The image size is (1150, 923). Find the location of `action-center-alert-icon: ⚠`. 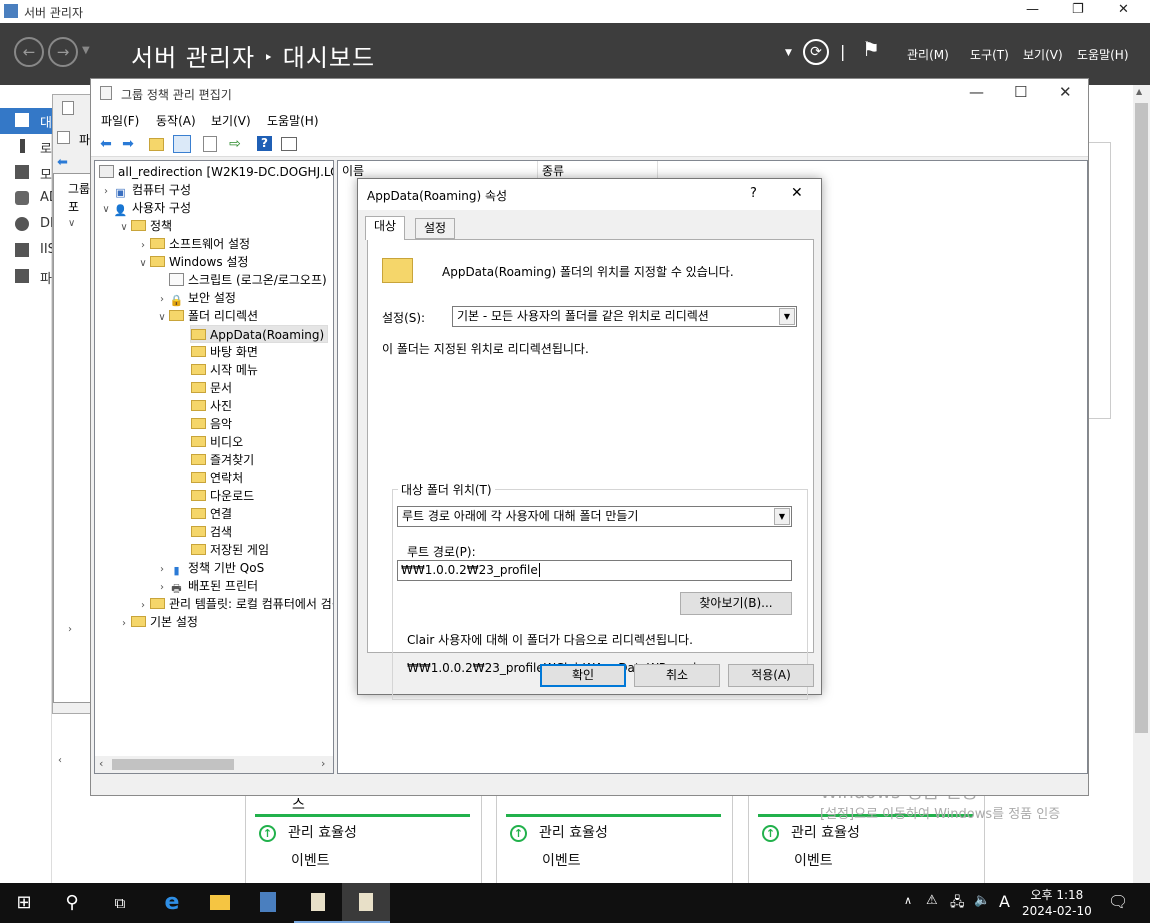

action-center-alert-icon: ⚠ is located at coordinates (932, 900).